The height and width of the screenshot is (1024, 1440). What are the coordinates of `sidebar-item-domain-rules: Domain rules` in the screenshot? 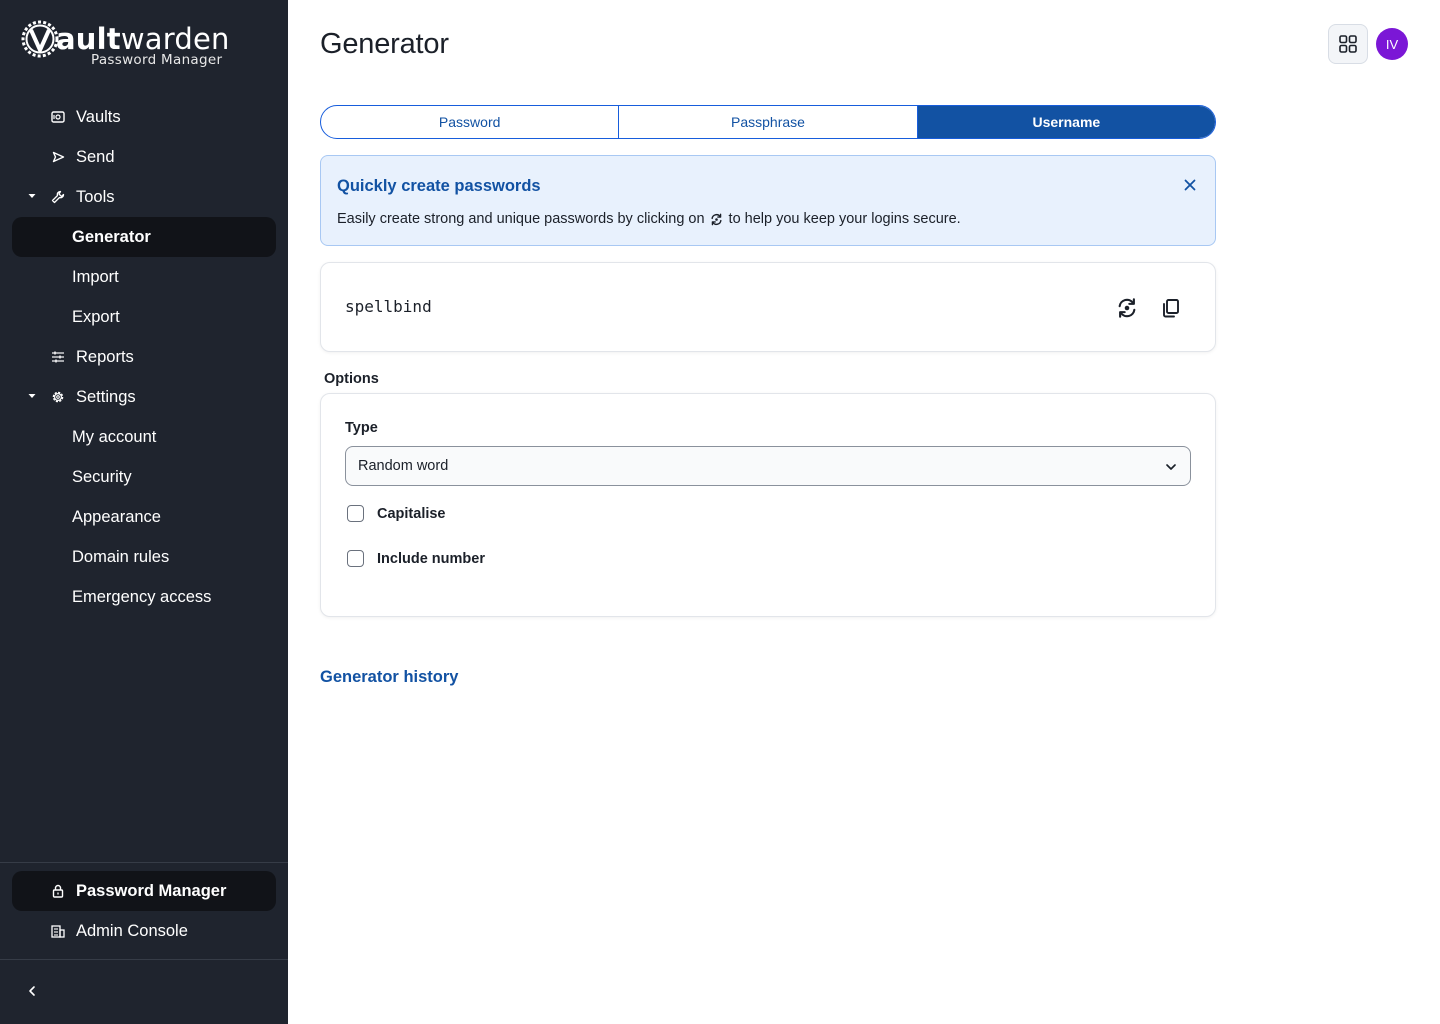 It's located at (144, 557).